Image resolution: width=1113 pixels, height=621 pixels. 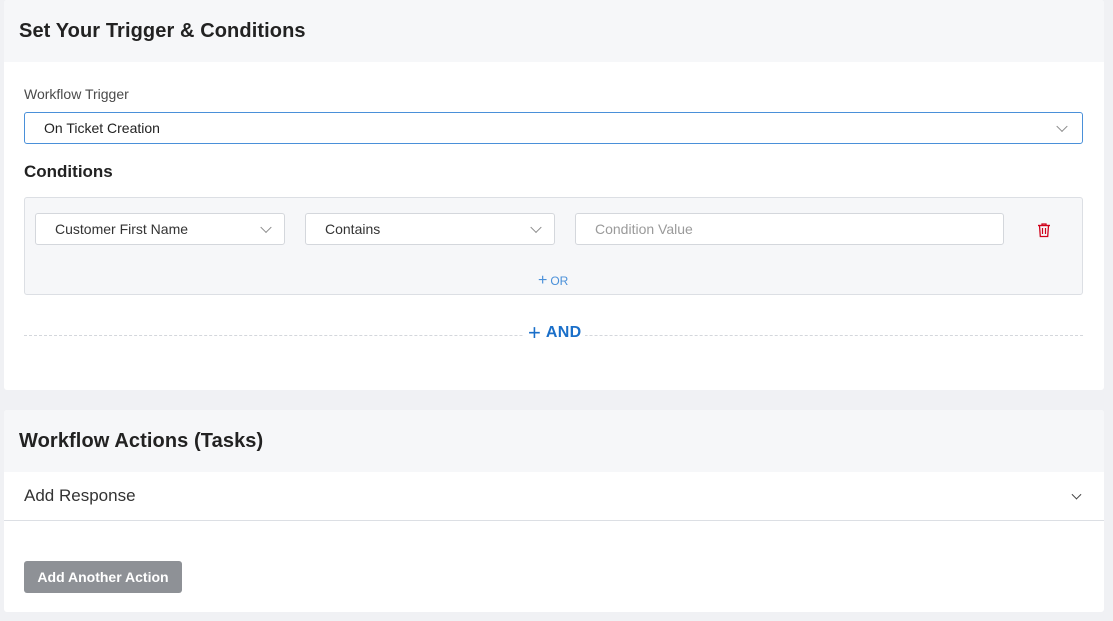 I want to click on and-label: AND, so click(x=563, y=332).